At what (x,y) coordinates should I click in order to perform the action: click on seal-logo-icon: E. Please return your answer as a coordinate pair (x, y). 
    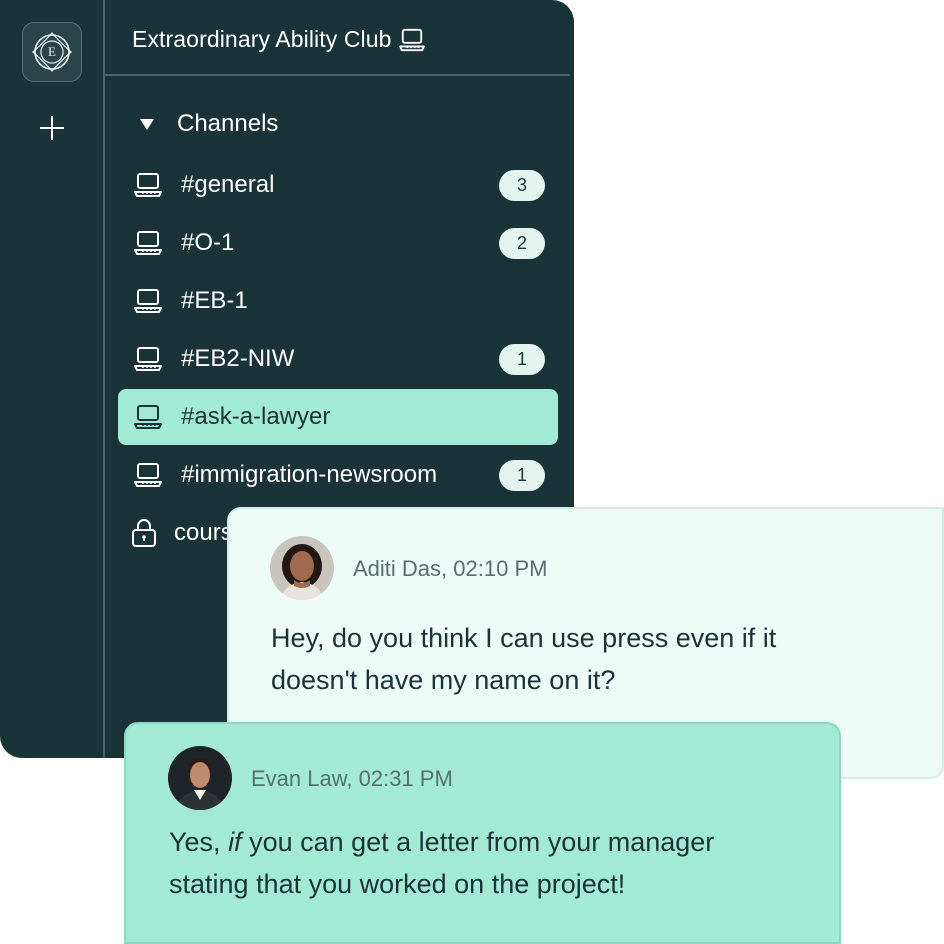
    Looking at the image, I should click on (52, 52).